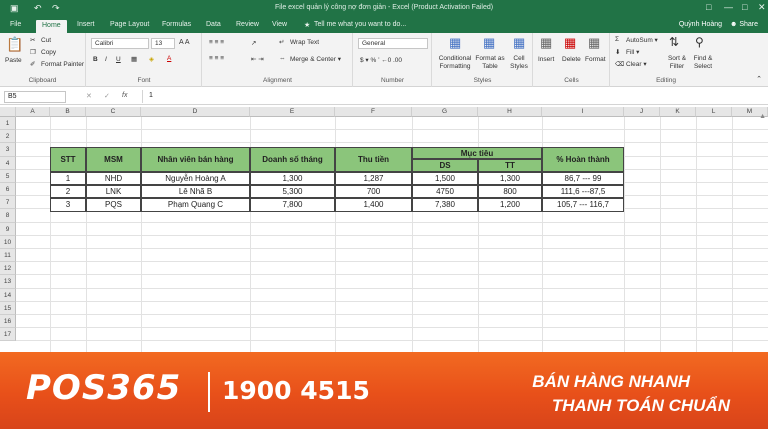 The width and height of the screenshot is (768, 429). What do you see at coordinates (445, 192) in the screenshot?
I see `table-cell: 4750` at bounding box center [445, 192].